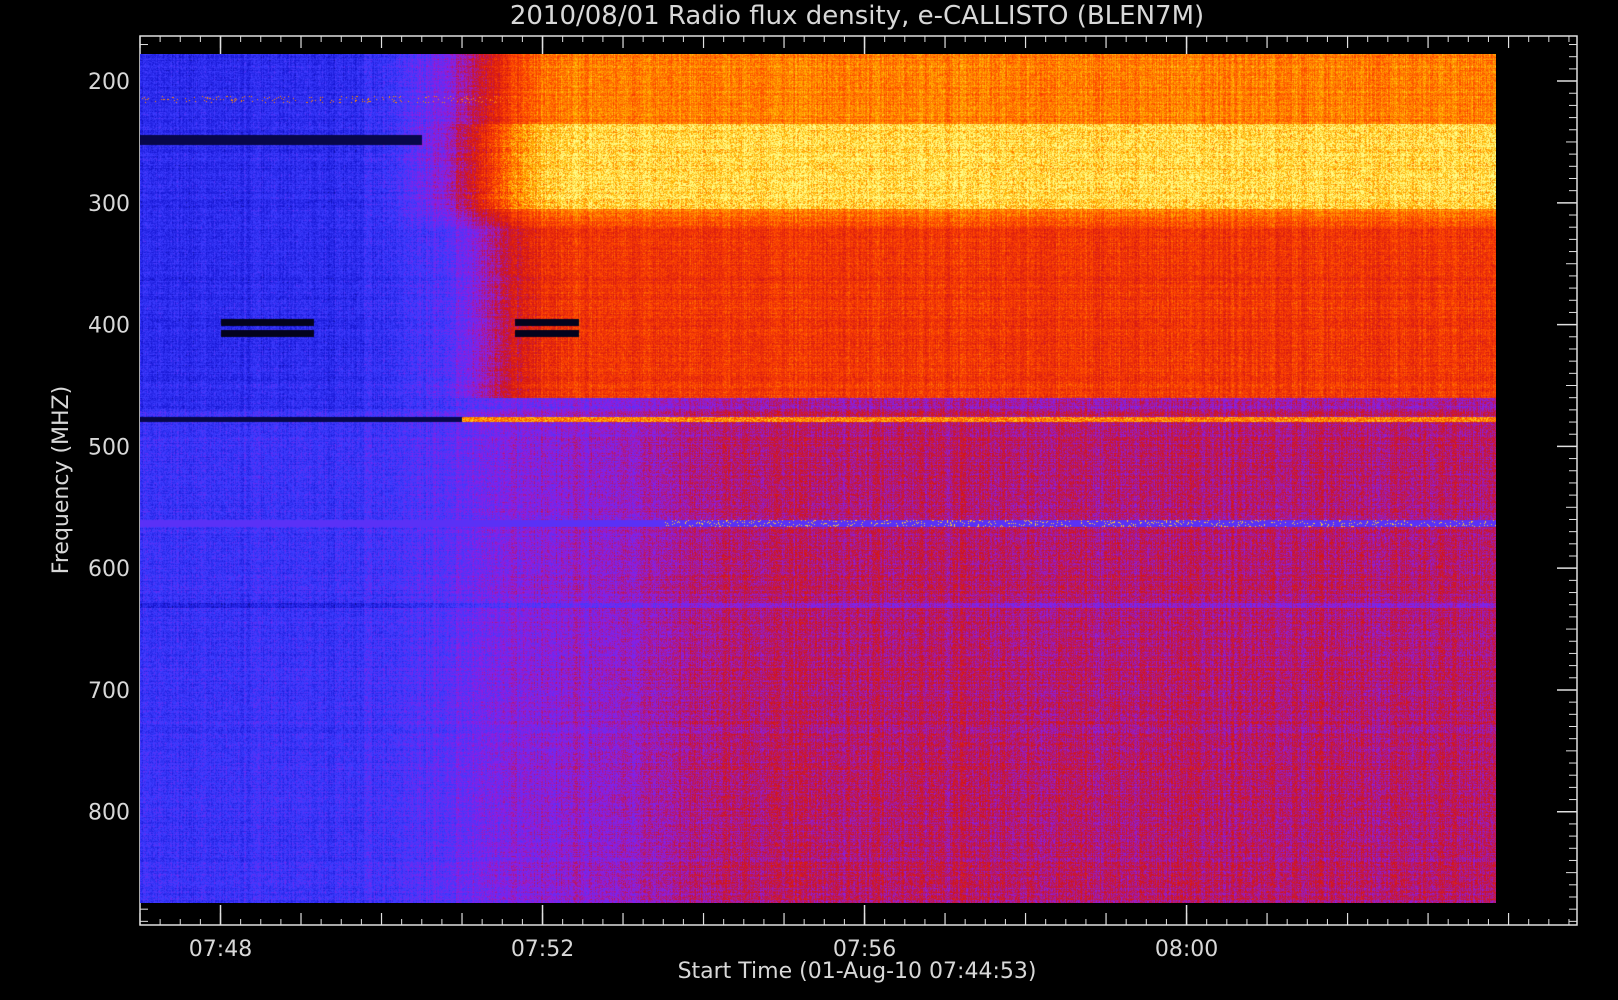 The width and height of the screenshot is (1618, 1000). What do you see at coordinates (542, 949) in the screenshot?
I see `x-tick-label: 07:52` at bounding box center [542, 949].